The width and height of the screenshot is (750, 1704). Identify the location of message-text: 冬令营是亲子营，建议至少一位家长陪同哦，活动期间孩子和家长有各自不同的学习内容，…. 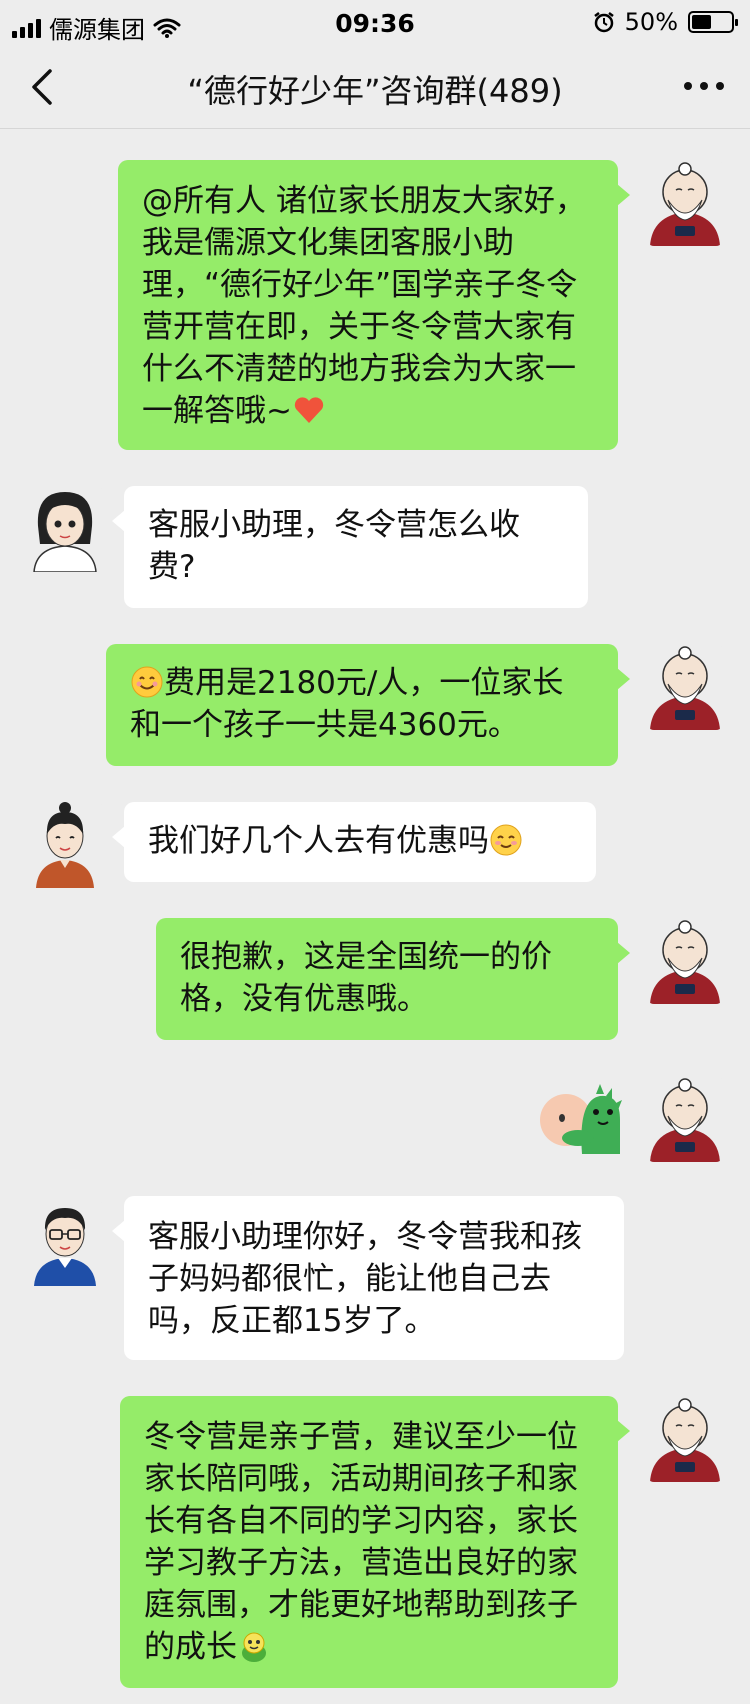
(361, 1542).